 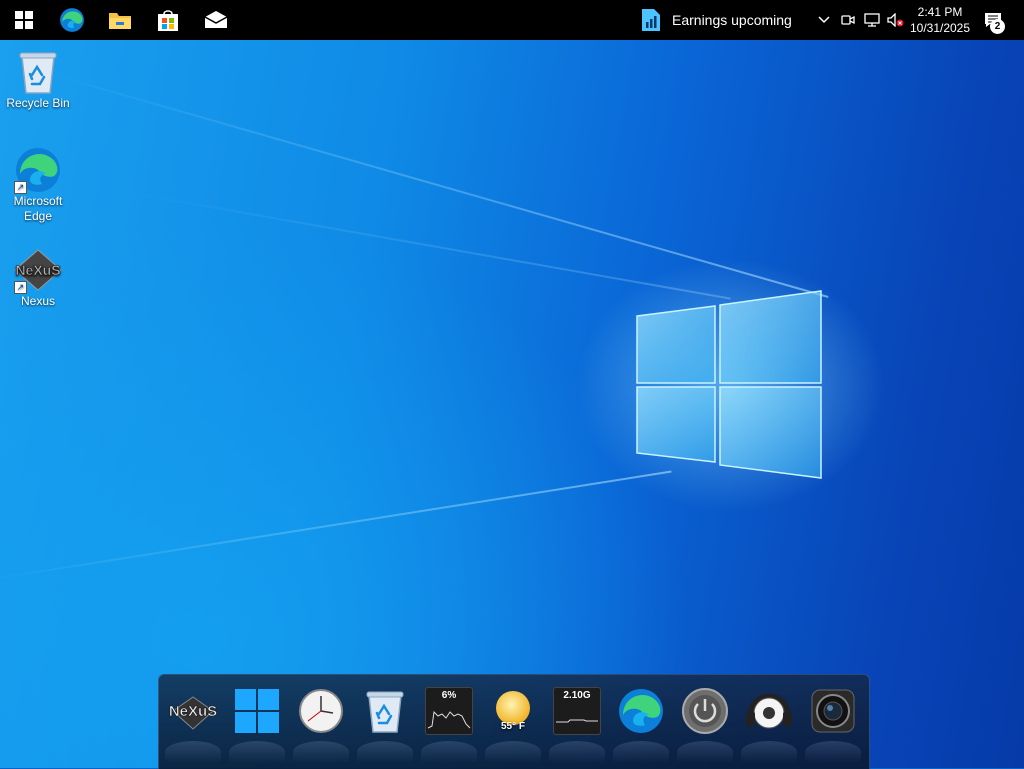 I want to click on dock-item-power, so click(x=705, y=711).